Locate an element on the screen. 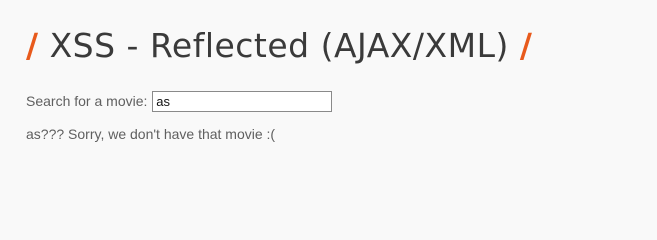 Image resolution: width=657 pixels, height=240 pixels. search-result-message: as??? Sorry, we don't have that movie :( is located at coordinates (151, 134).